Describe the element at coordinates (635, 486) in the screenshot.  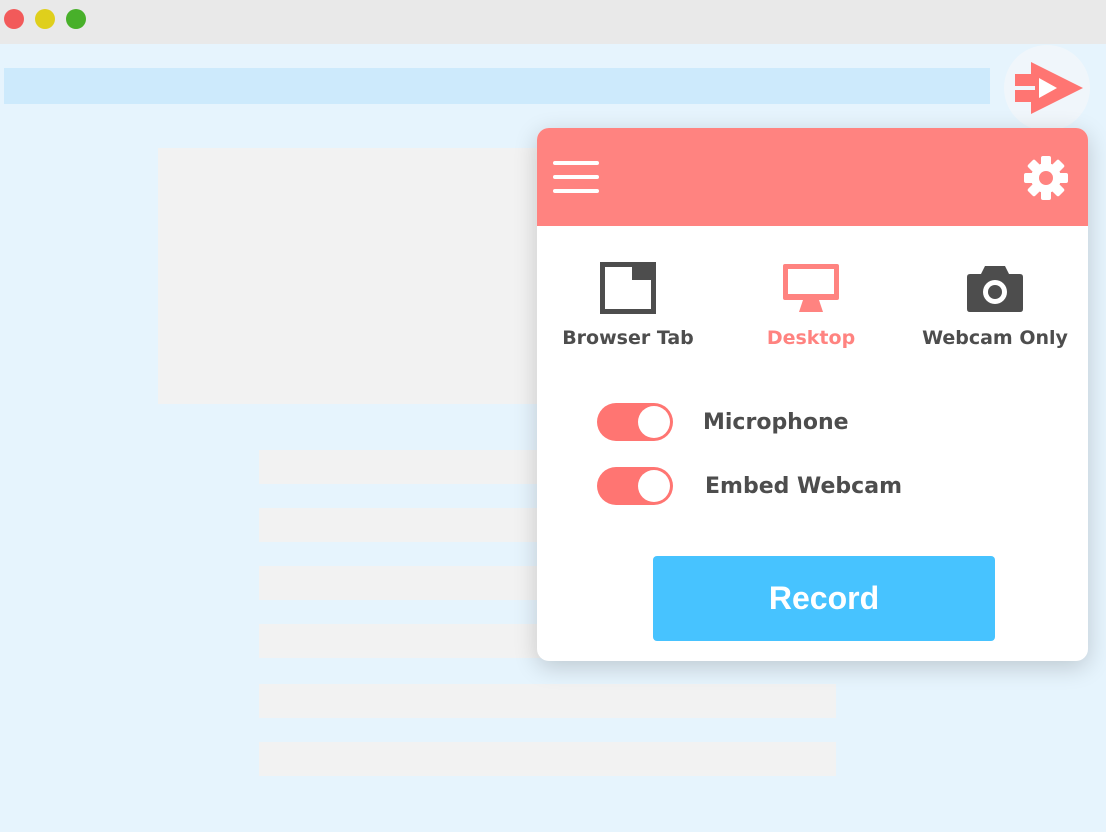
I see `embed-webcam-toggle` at that location.